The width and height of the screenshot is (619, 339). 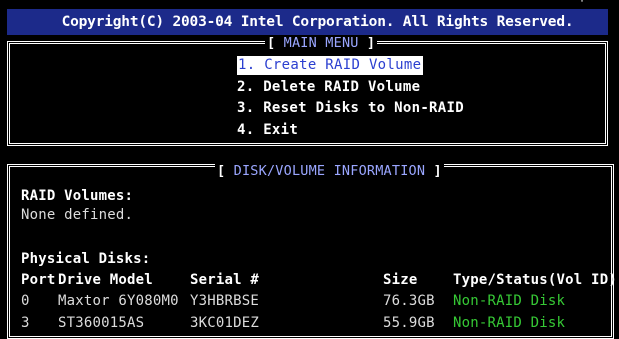 What do you see at coordinates (25, 301) in the screenshot?
I see `disk-port: 0` at bounding box center [25, 301].